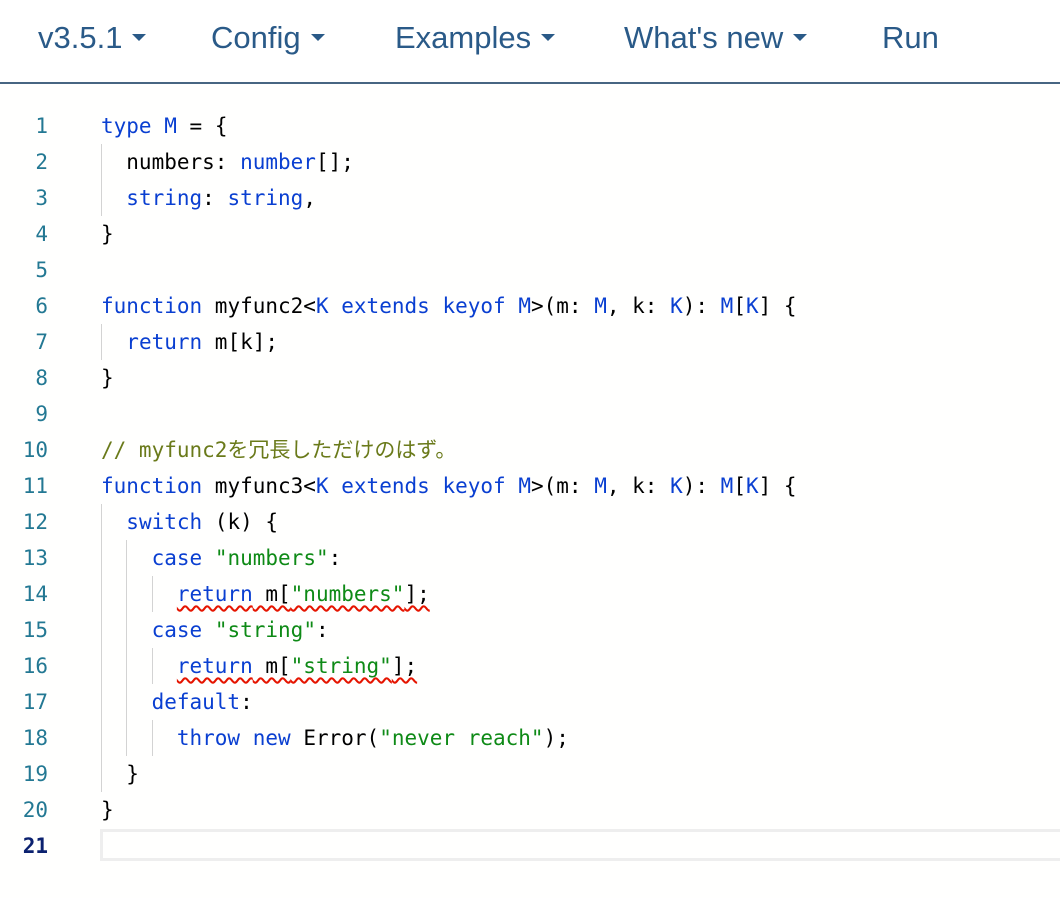 The image size is (1060, 898). I want to click on line-number: 9, so click(41, 414).